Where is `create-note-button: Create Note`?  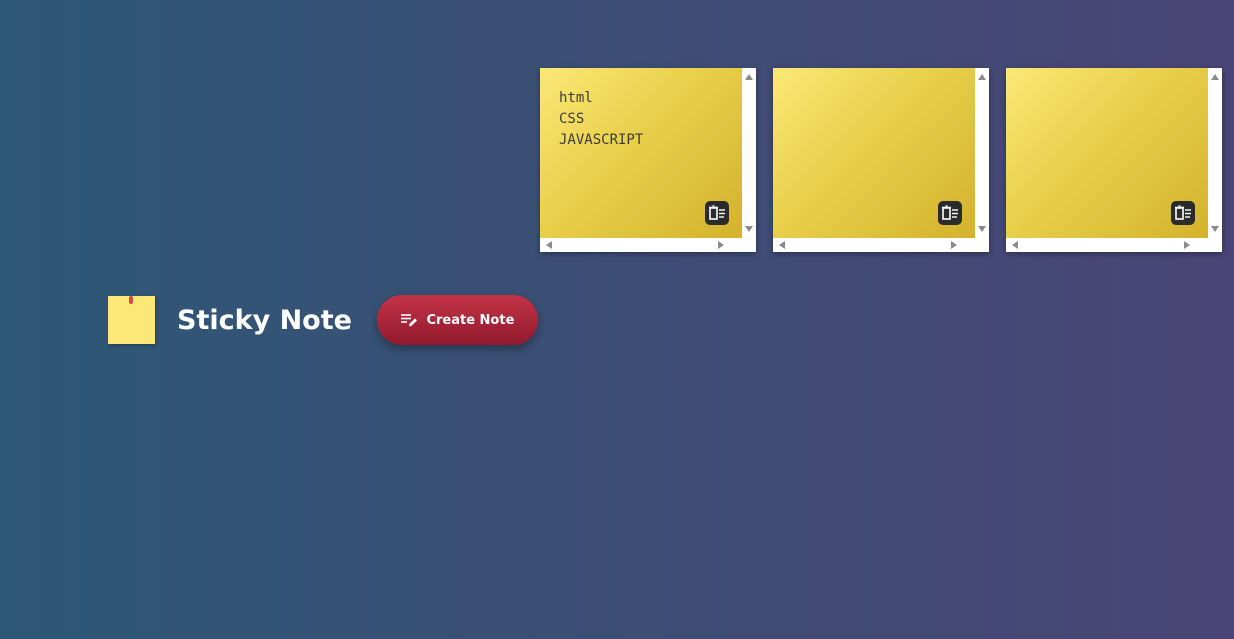 create-note-button: Create Note is located at coordinates (457, 320).